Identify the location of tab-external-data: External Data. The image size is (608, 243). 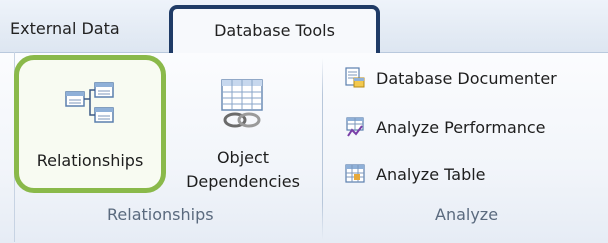
(65, 28).